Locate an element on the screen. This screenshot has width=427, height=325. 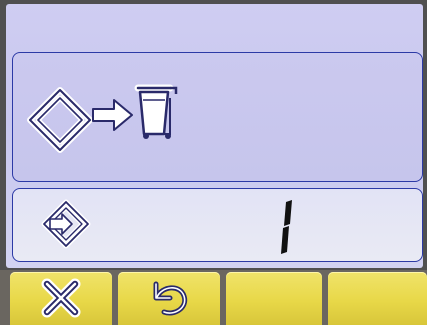
softkey-cancel is located at coordinates (61, 298).